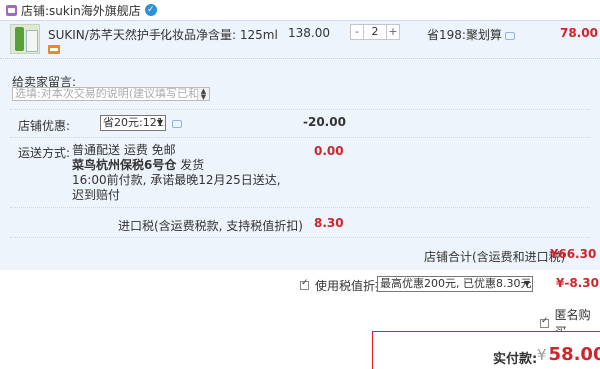 Image resolution: width=600 pixels, height=369 pixels. I want to click on seller-message-input: 选填:对本次交易的说明(建议填写已和 ▲ ▼, so click(111, 94).